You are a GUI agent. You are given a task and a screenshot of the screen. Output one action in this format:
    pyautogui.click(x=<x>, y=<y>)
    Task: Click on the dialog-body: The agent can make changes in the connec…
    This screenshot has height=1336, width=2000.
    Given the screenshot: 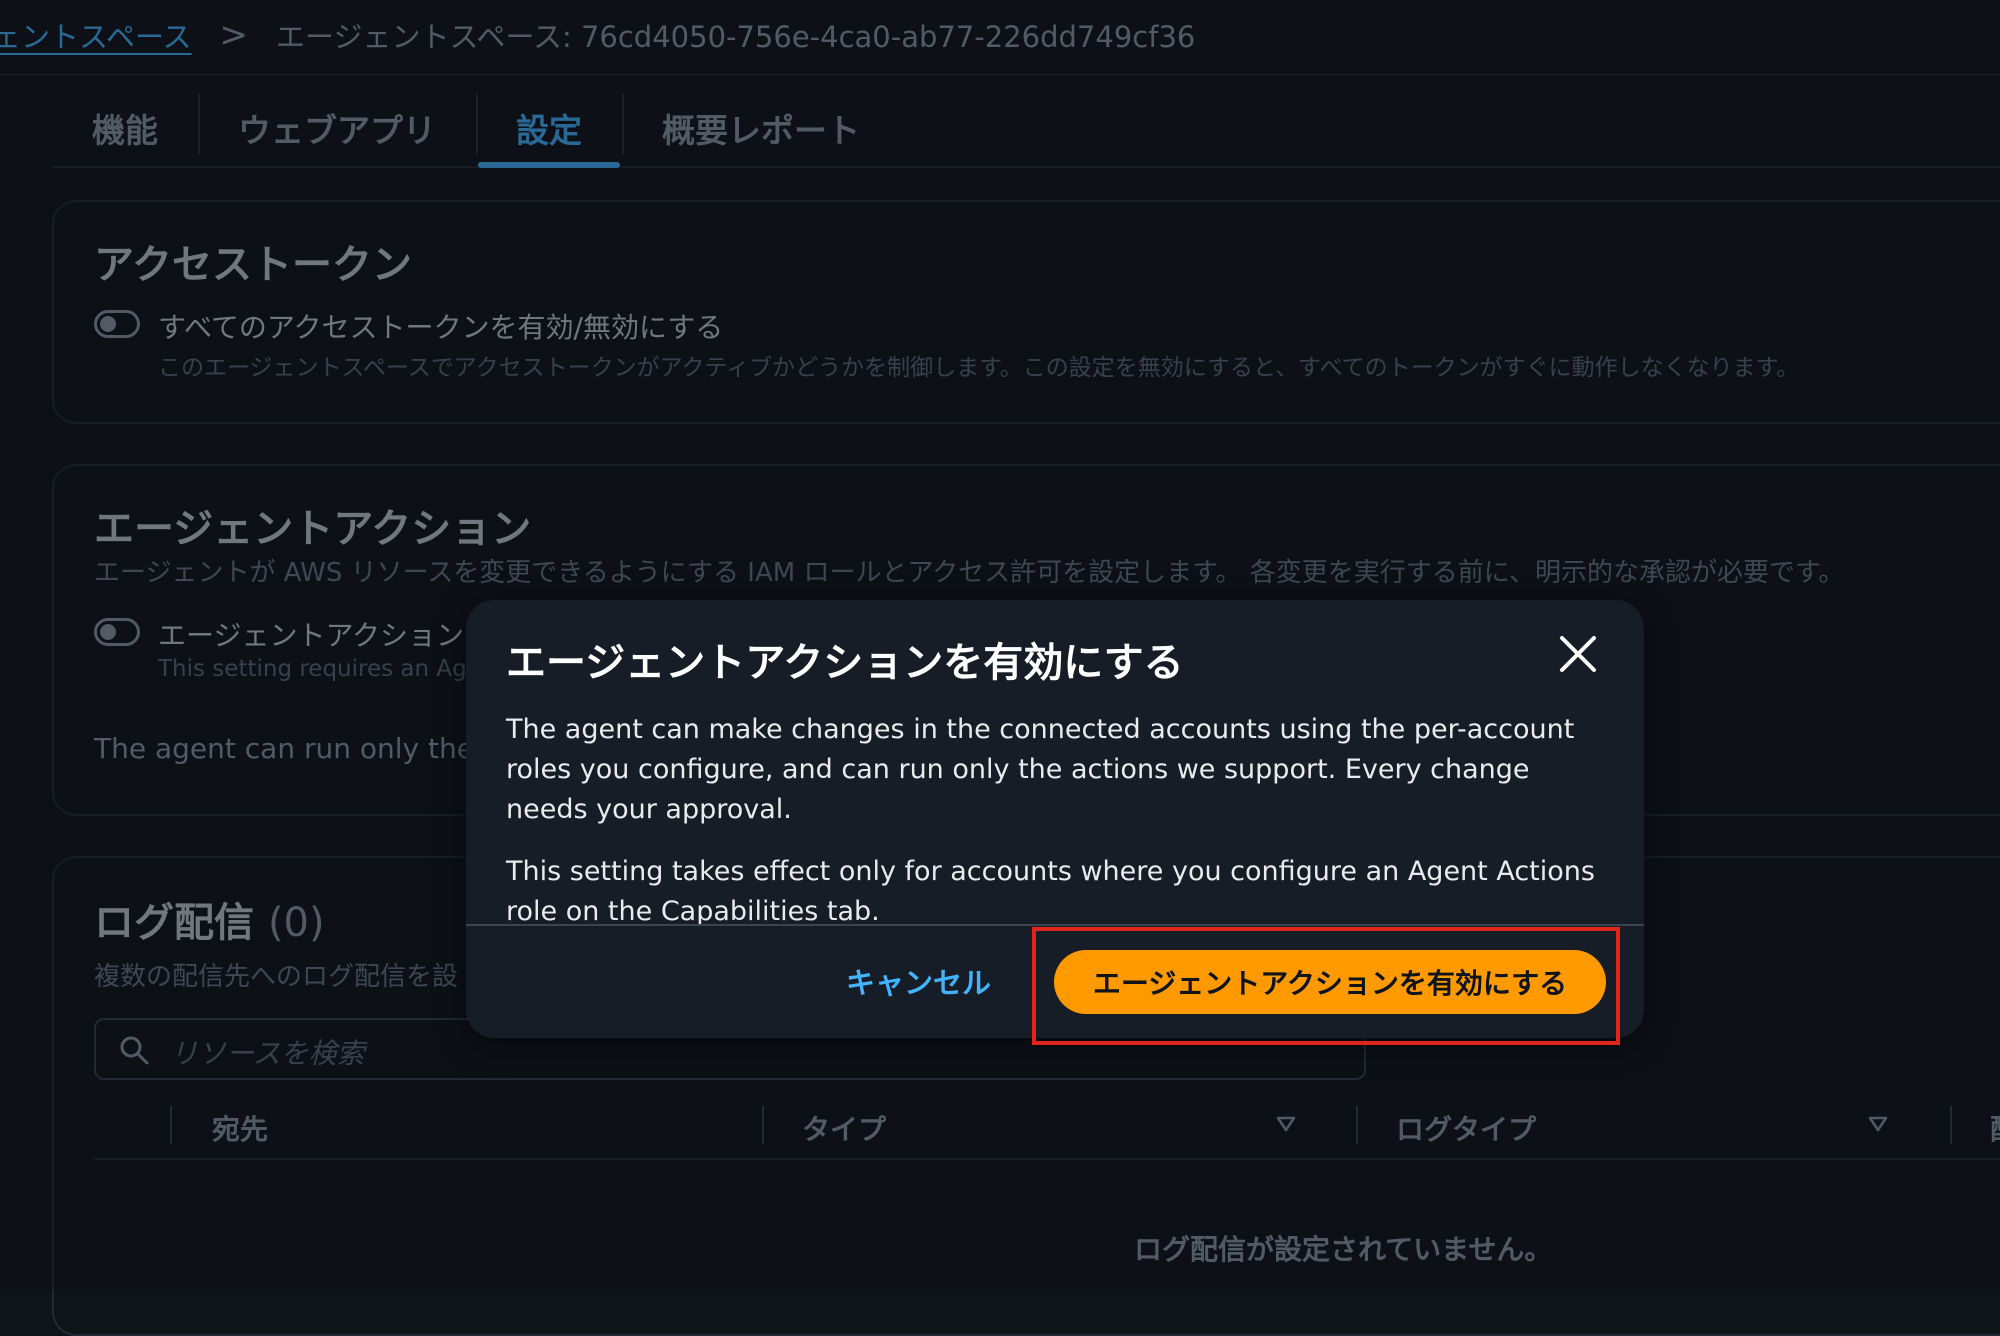 What is the action you would take?
    pyautogui.click(x=1056, y=832)
    